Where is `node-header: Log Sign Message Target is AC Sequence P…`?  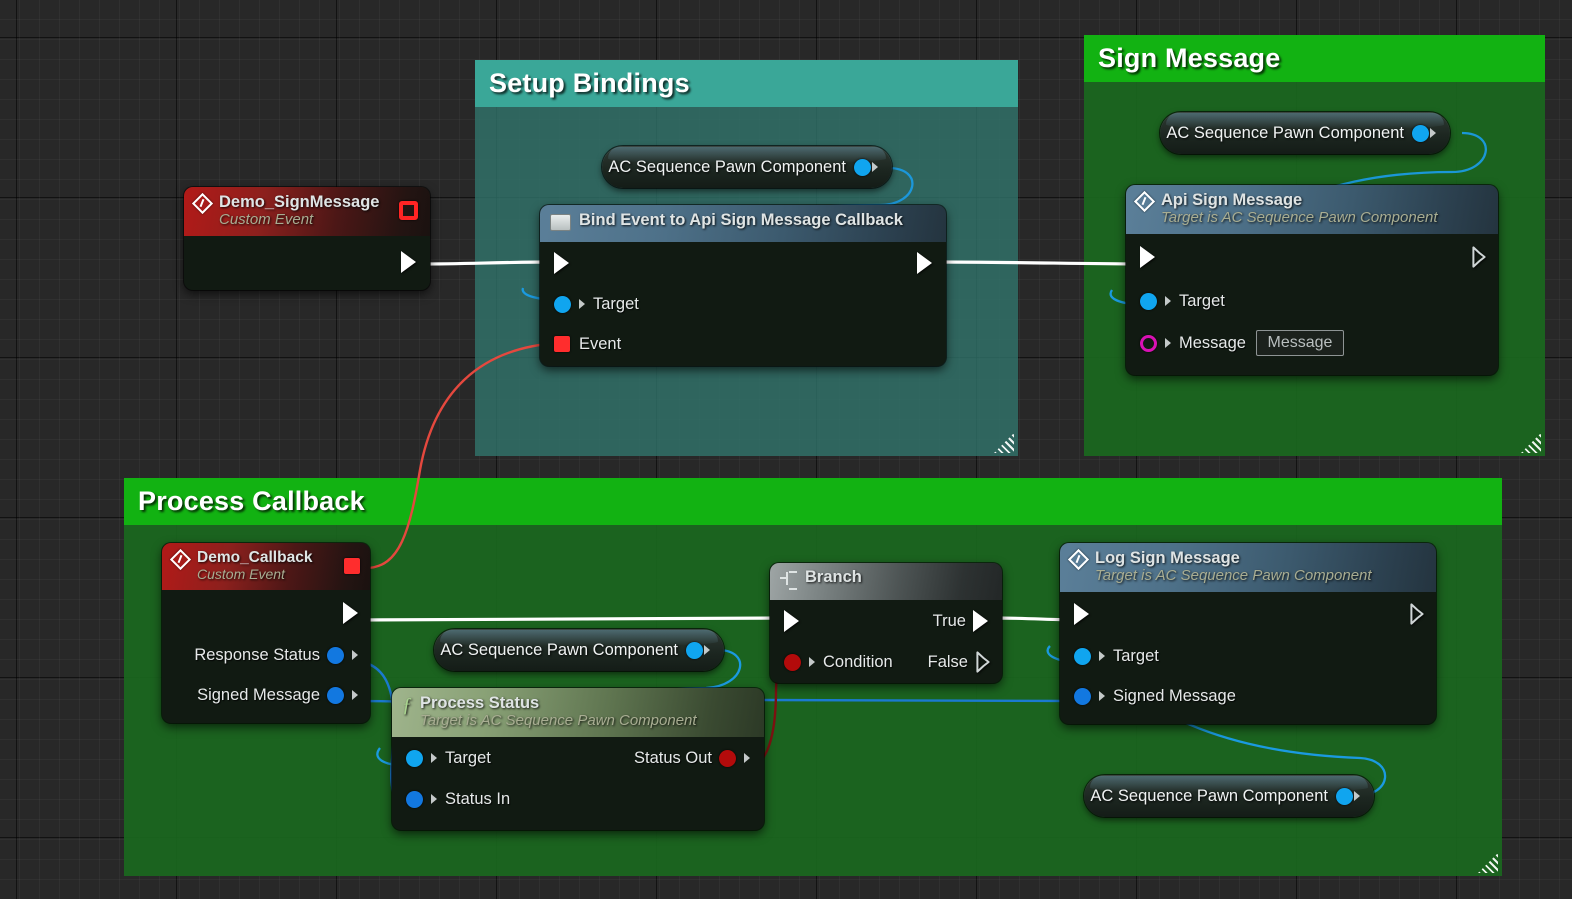 node-header: Log Sign Message Target is AC Sequence P… is located at coordinates (1248, 568).